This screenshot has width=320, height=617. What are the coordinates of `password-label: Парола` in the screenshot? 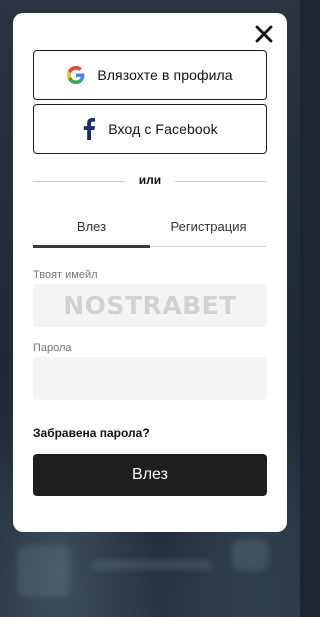 It's located at (52, 348).